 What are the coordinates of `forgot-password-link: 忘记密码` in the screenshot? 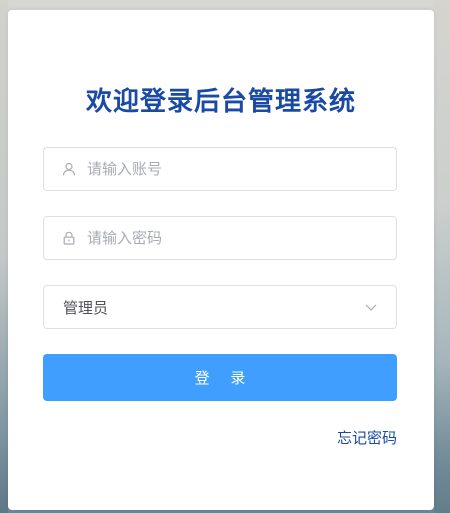 It's located at (352, 438).